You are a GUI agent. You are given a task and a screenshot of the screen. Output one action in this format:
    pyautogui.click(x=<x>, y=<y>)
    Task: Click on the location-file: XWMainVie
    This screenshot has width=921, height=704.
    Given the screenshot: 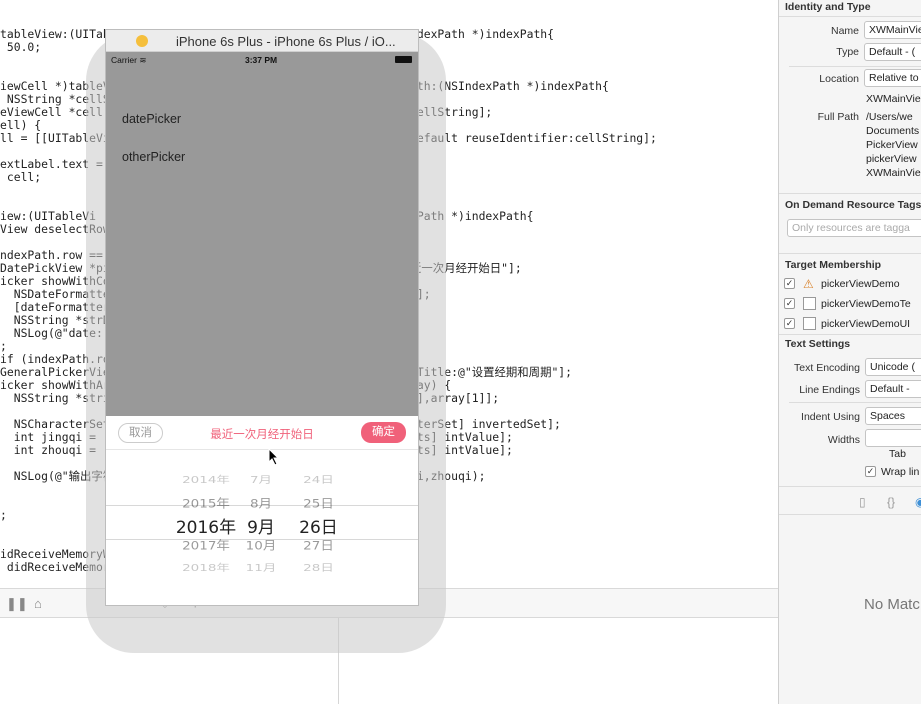 What is the action you would take?
    pyautogui.click(x=893, y=99)
    